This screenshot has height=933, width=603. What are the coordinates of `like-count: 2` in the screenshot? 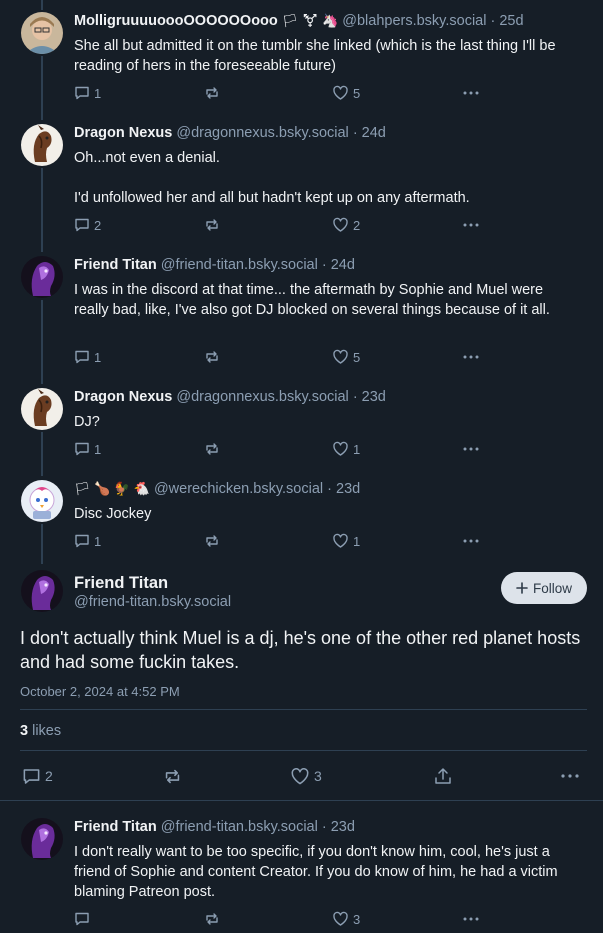 It's located at (357, 225).